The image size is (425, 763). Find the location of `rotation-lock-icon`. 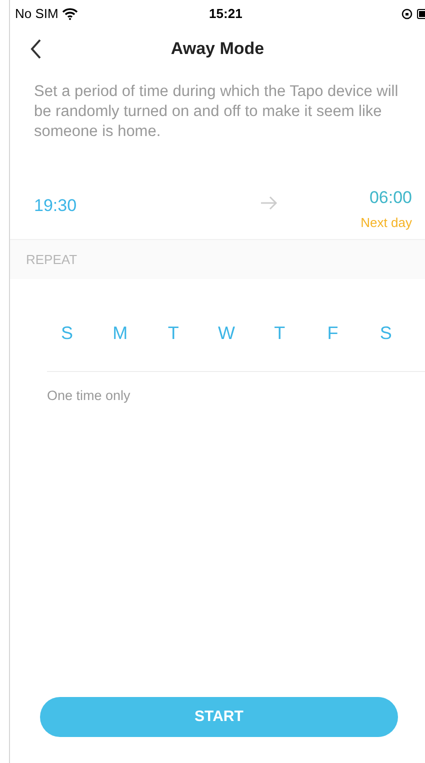

rotation-lock-icon is located at coordinates (407, 14).